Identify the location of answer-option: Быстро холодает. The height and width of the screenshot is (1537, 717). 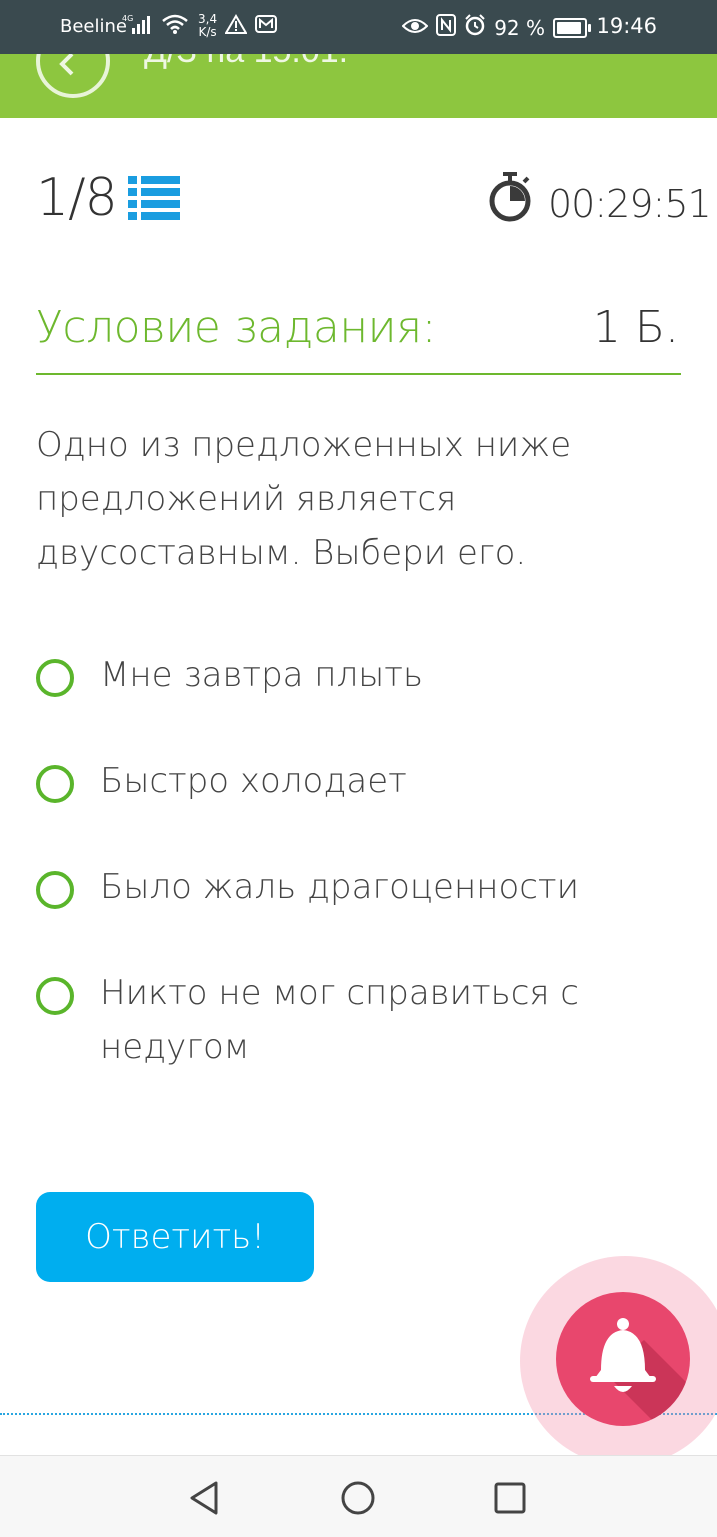
(328, 784).